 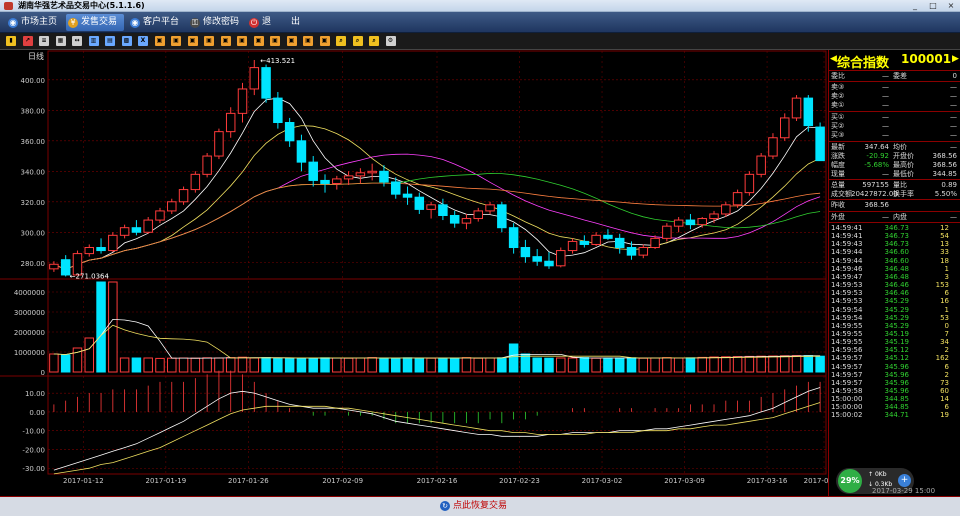 I want to click on resume-trading-button: ↻ 点此恢复交易, so click(x=473, y=506).